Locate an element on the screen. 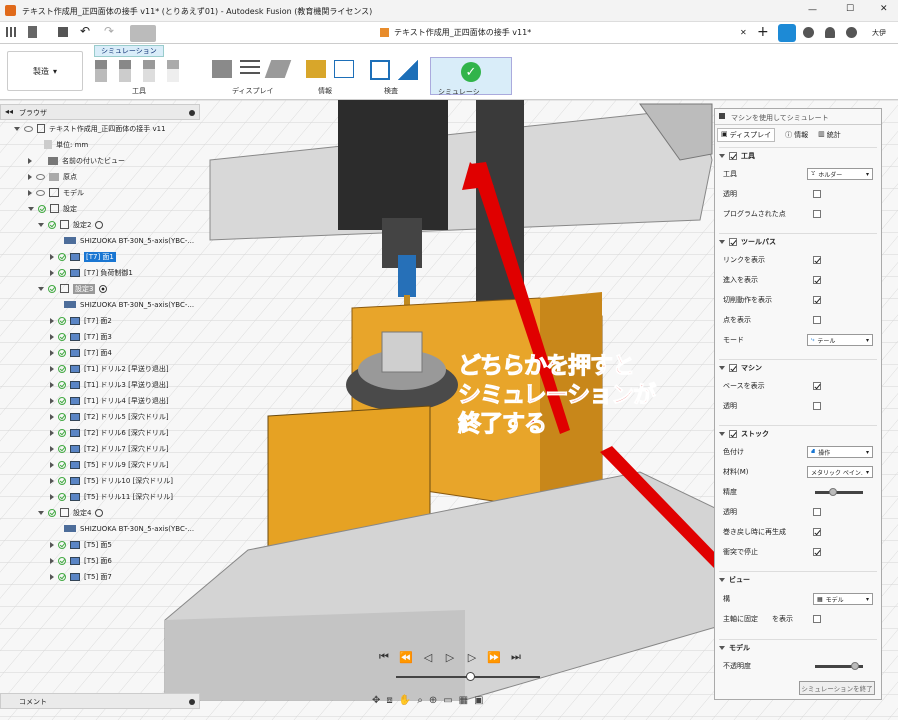  coloring-select: ⛘ 操作 ▾ is located at coordinates (840, 452).